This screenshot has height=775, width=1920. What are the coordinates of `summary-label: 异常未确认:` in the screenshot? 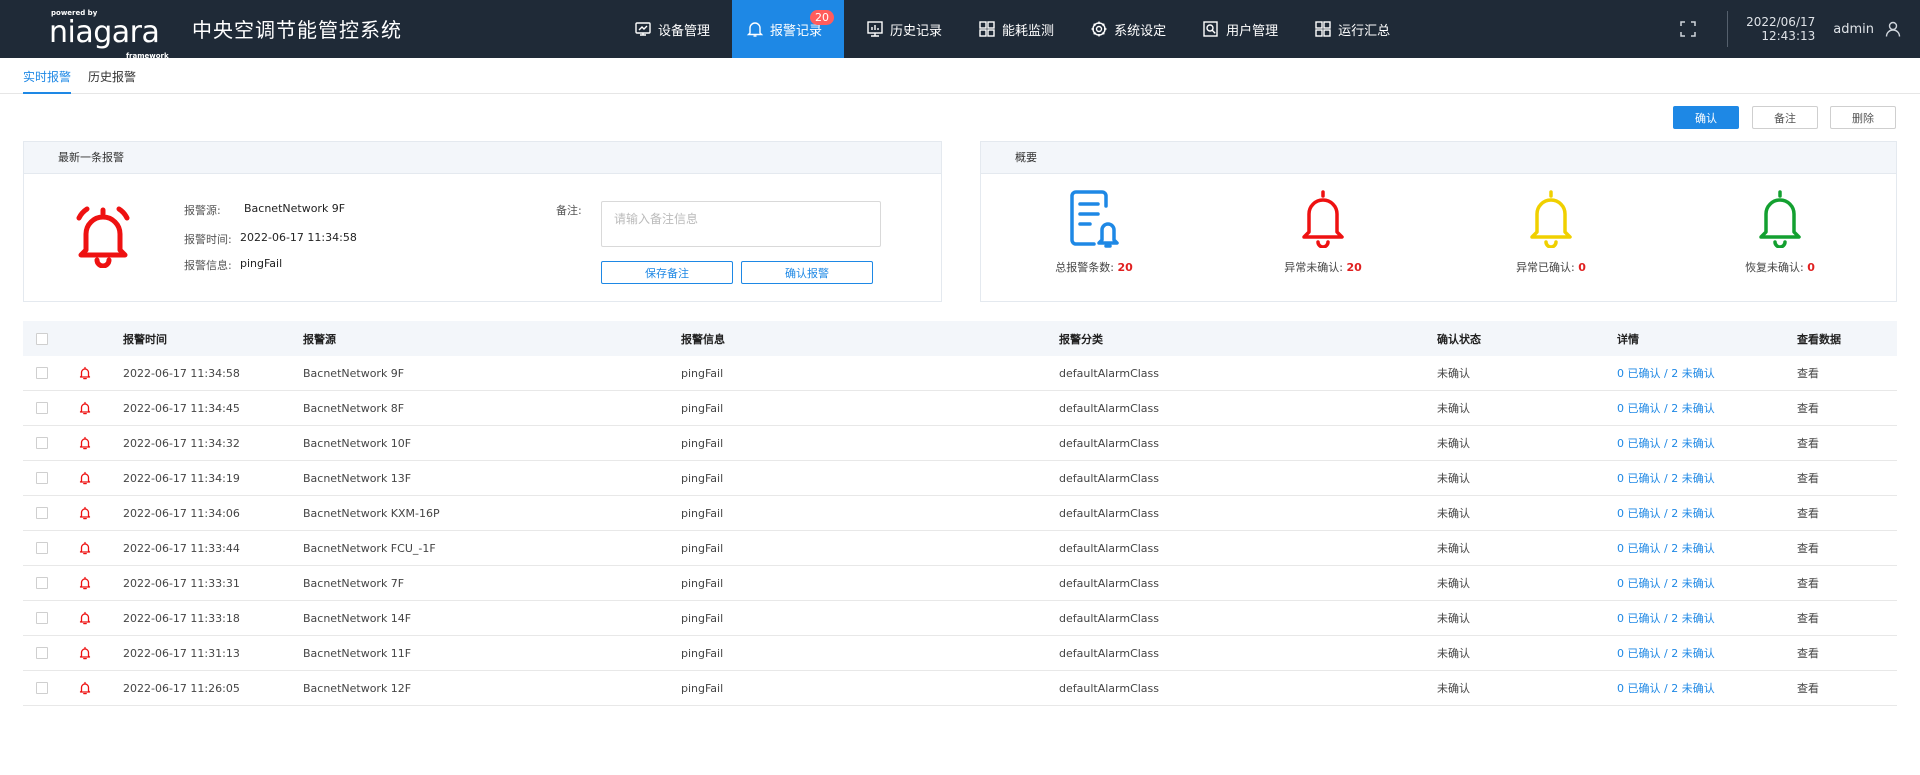 It's located at (1315, 267).